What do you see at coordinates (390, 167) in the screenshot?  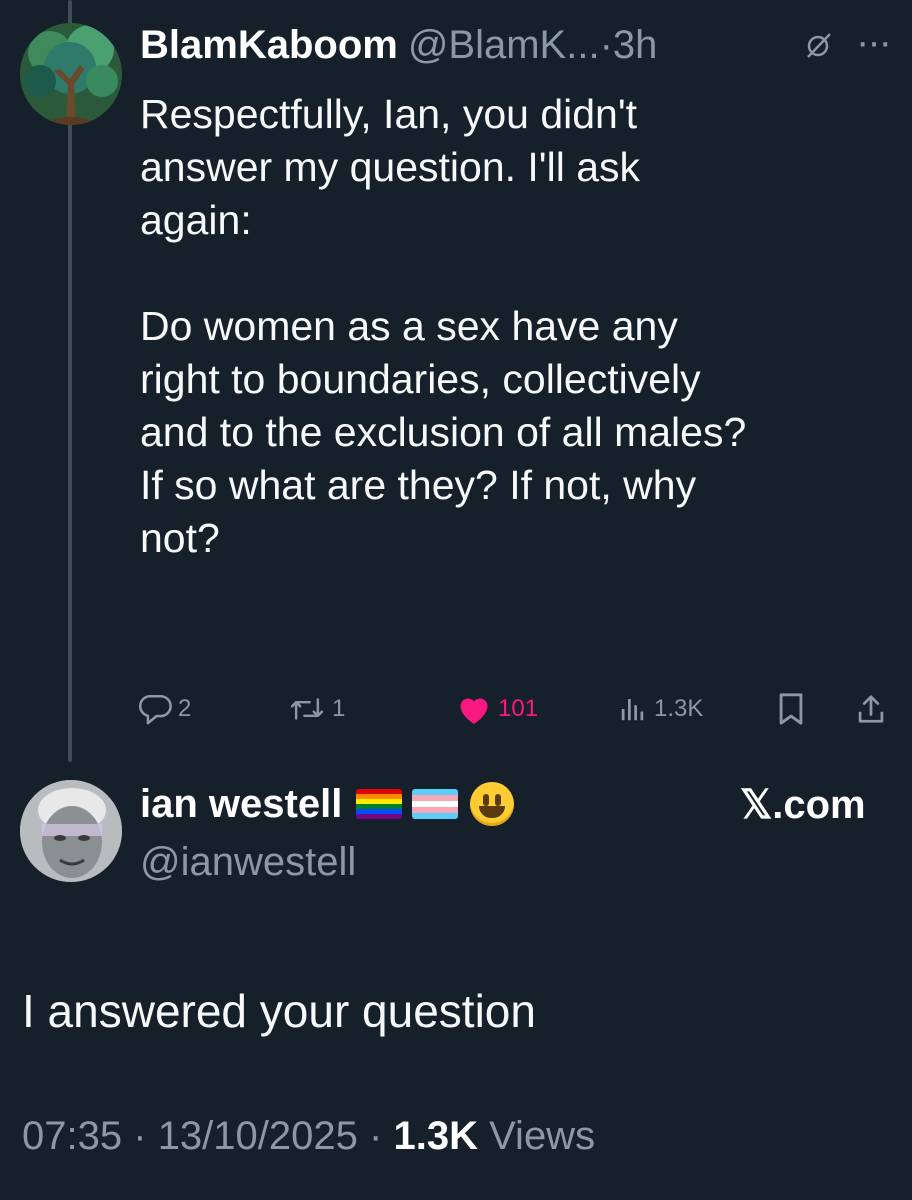 I see `body-line: answer my question. I'll ask` at bounding box center [390, 167].